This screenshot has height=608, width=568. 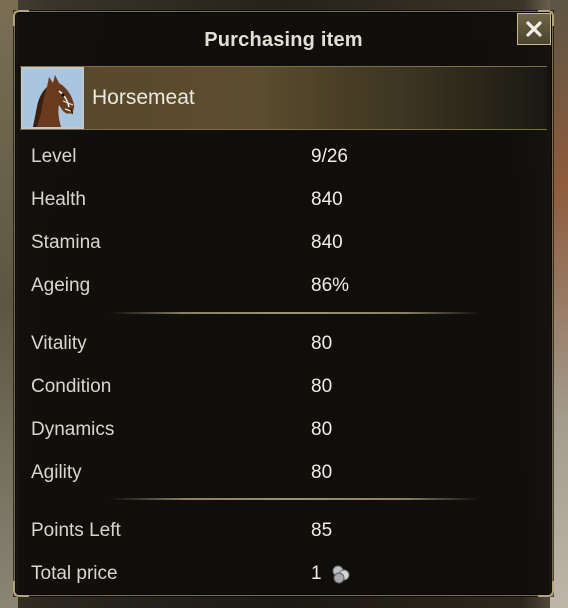 I want to click on stat-label: Health, so click(x=58, y=199).